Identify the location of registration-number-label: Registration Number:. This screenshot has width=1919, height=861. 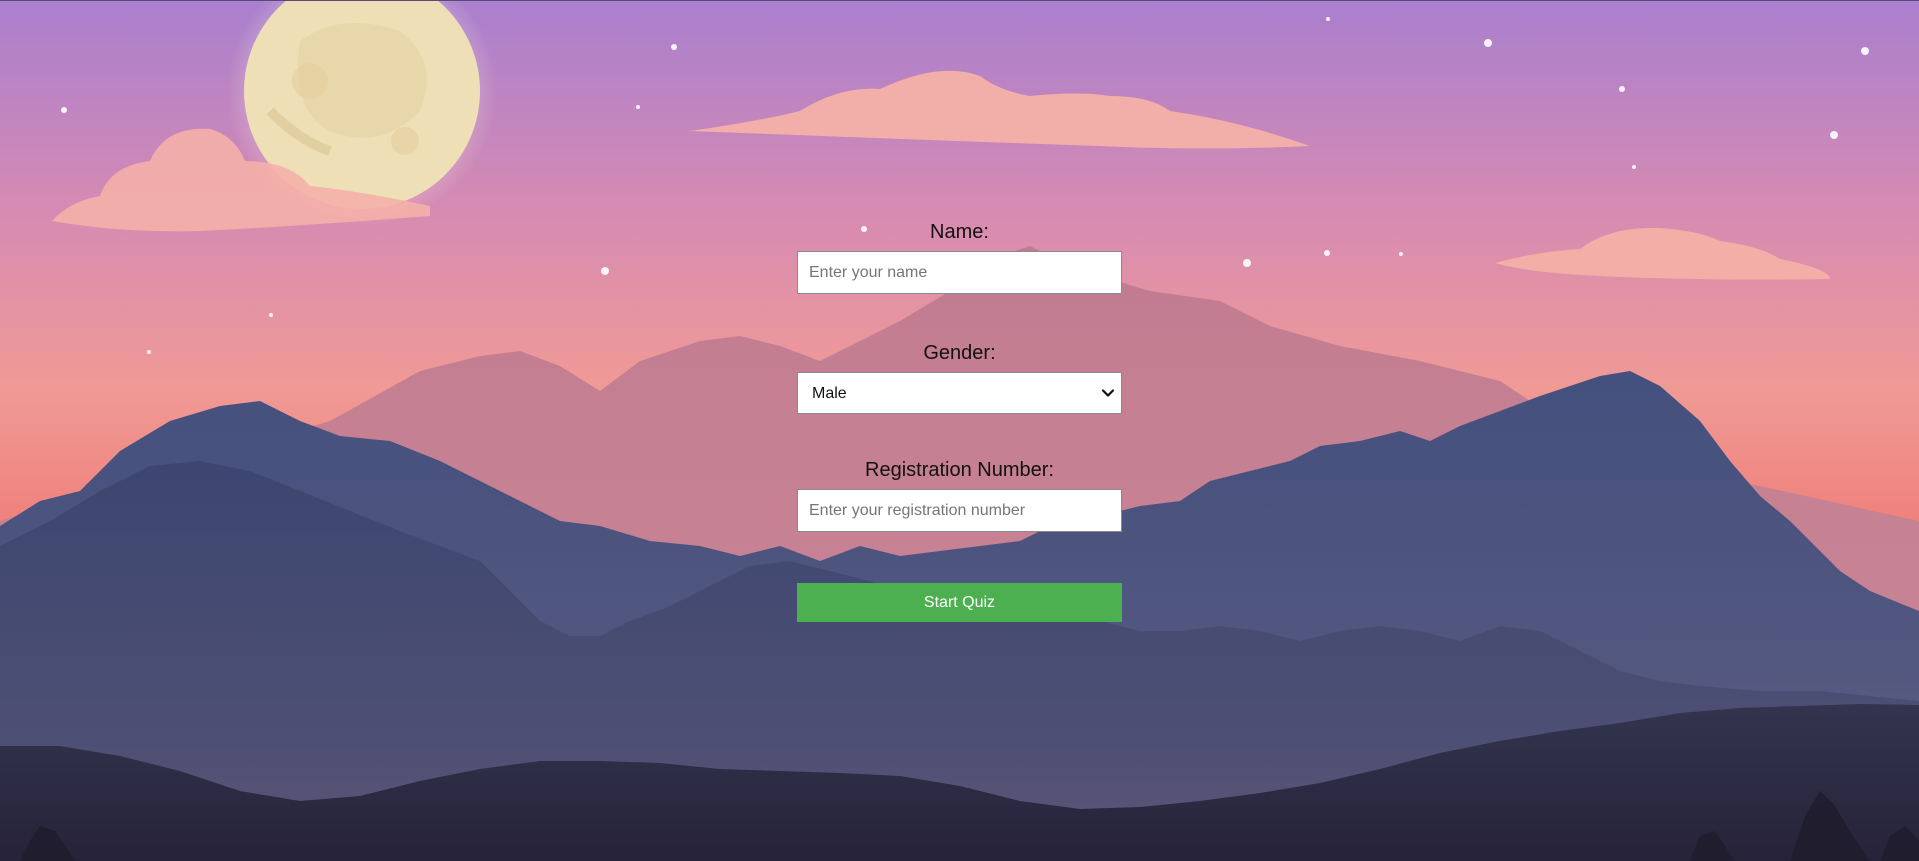
(959, 470).